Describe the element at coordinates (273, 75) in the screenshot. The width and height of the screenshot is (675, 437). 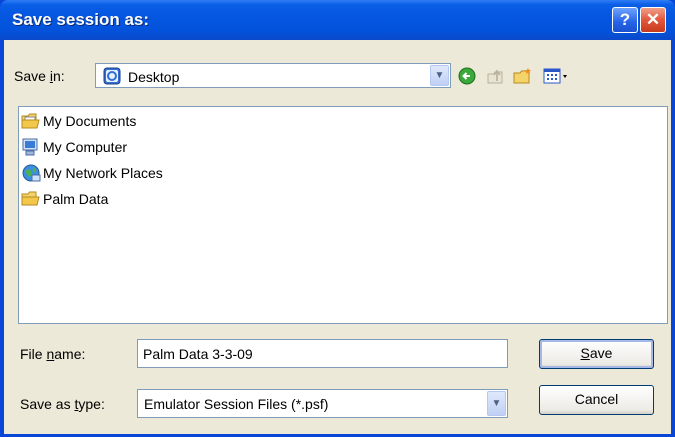
I see `save-in-dropdown: Desktop ▼` at that location.